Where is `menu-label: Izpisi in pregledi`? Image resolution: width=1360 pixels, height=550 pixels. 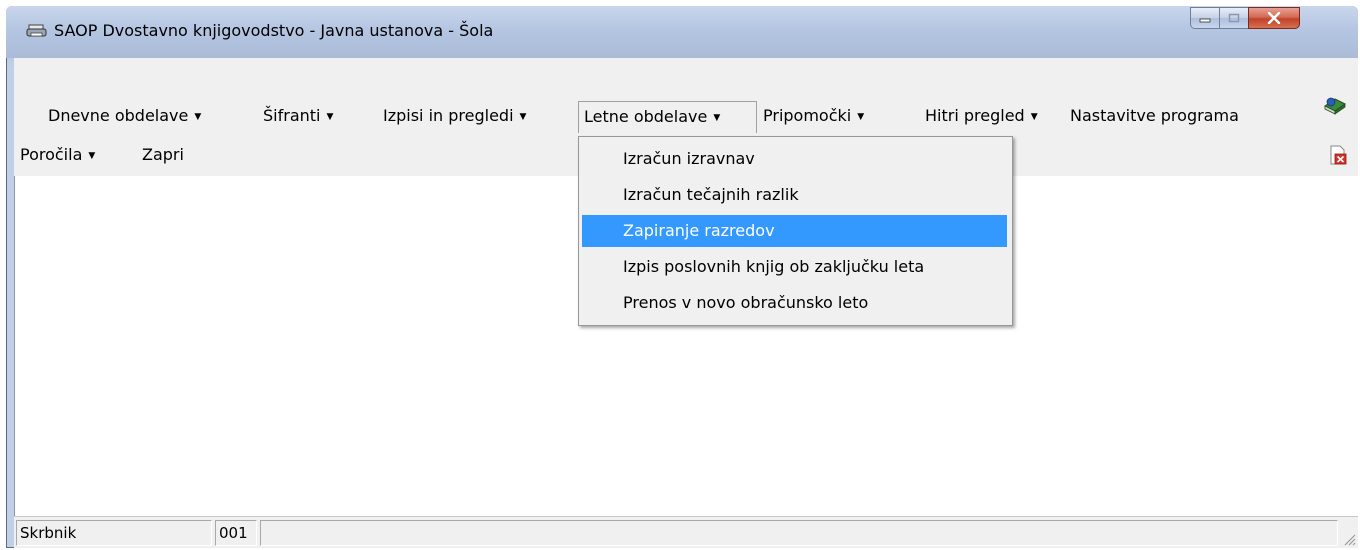 menu-label: Izpisi in pregledi is located at coordinates (448, 115).